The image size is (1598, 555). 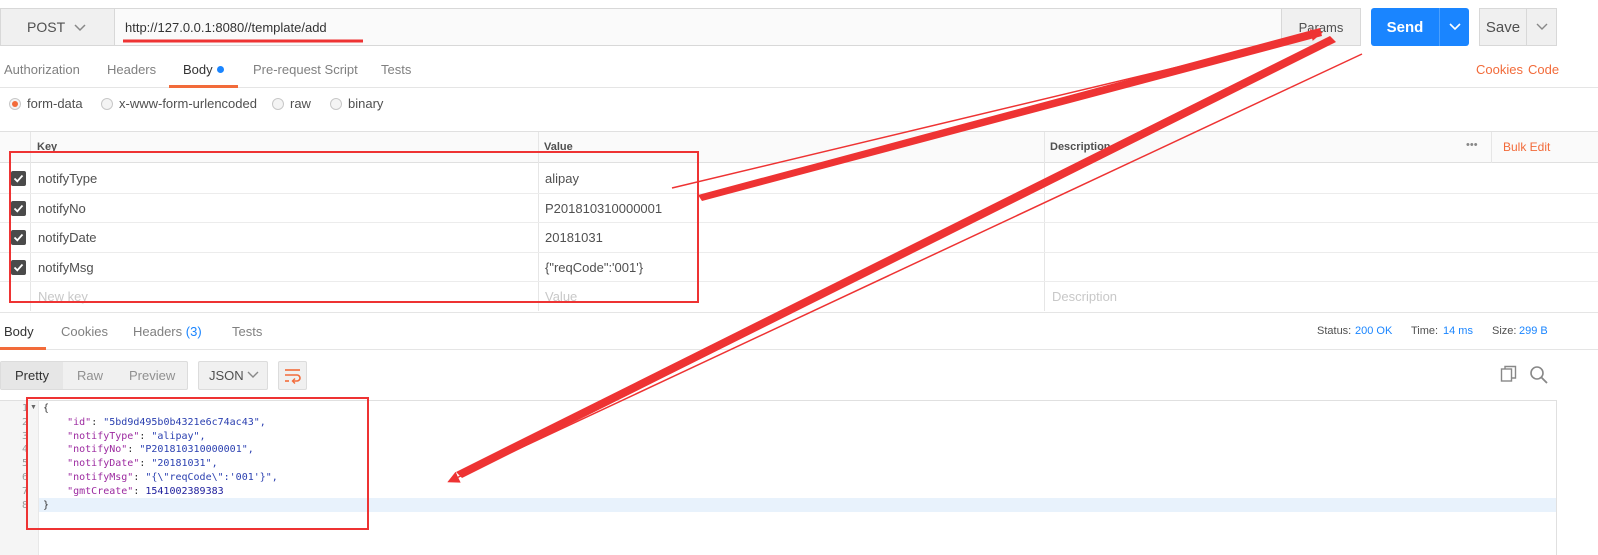 What do you see at coordinates (366, 103) in the screenshot?
I see `radio-label: binary` at bounding box center [366, 103].